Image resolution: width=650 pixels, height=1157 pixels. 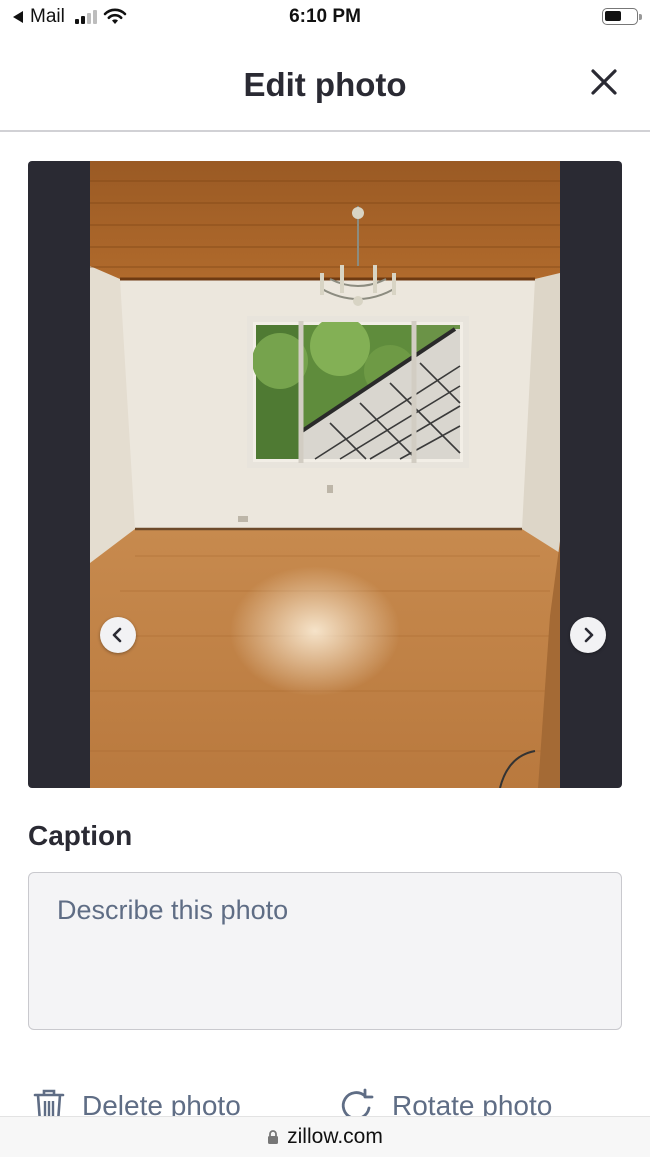 I want to click on page-title: Edit photo, so click(x=325, y=84).